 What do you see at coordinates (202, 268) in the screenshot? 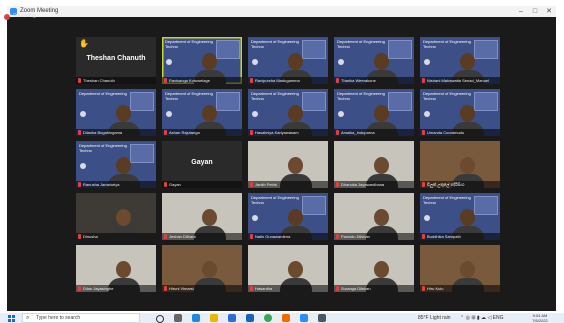
I see `participant-tile: Hiruni Vimarsi` at bounding box center [202, 268].